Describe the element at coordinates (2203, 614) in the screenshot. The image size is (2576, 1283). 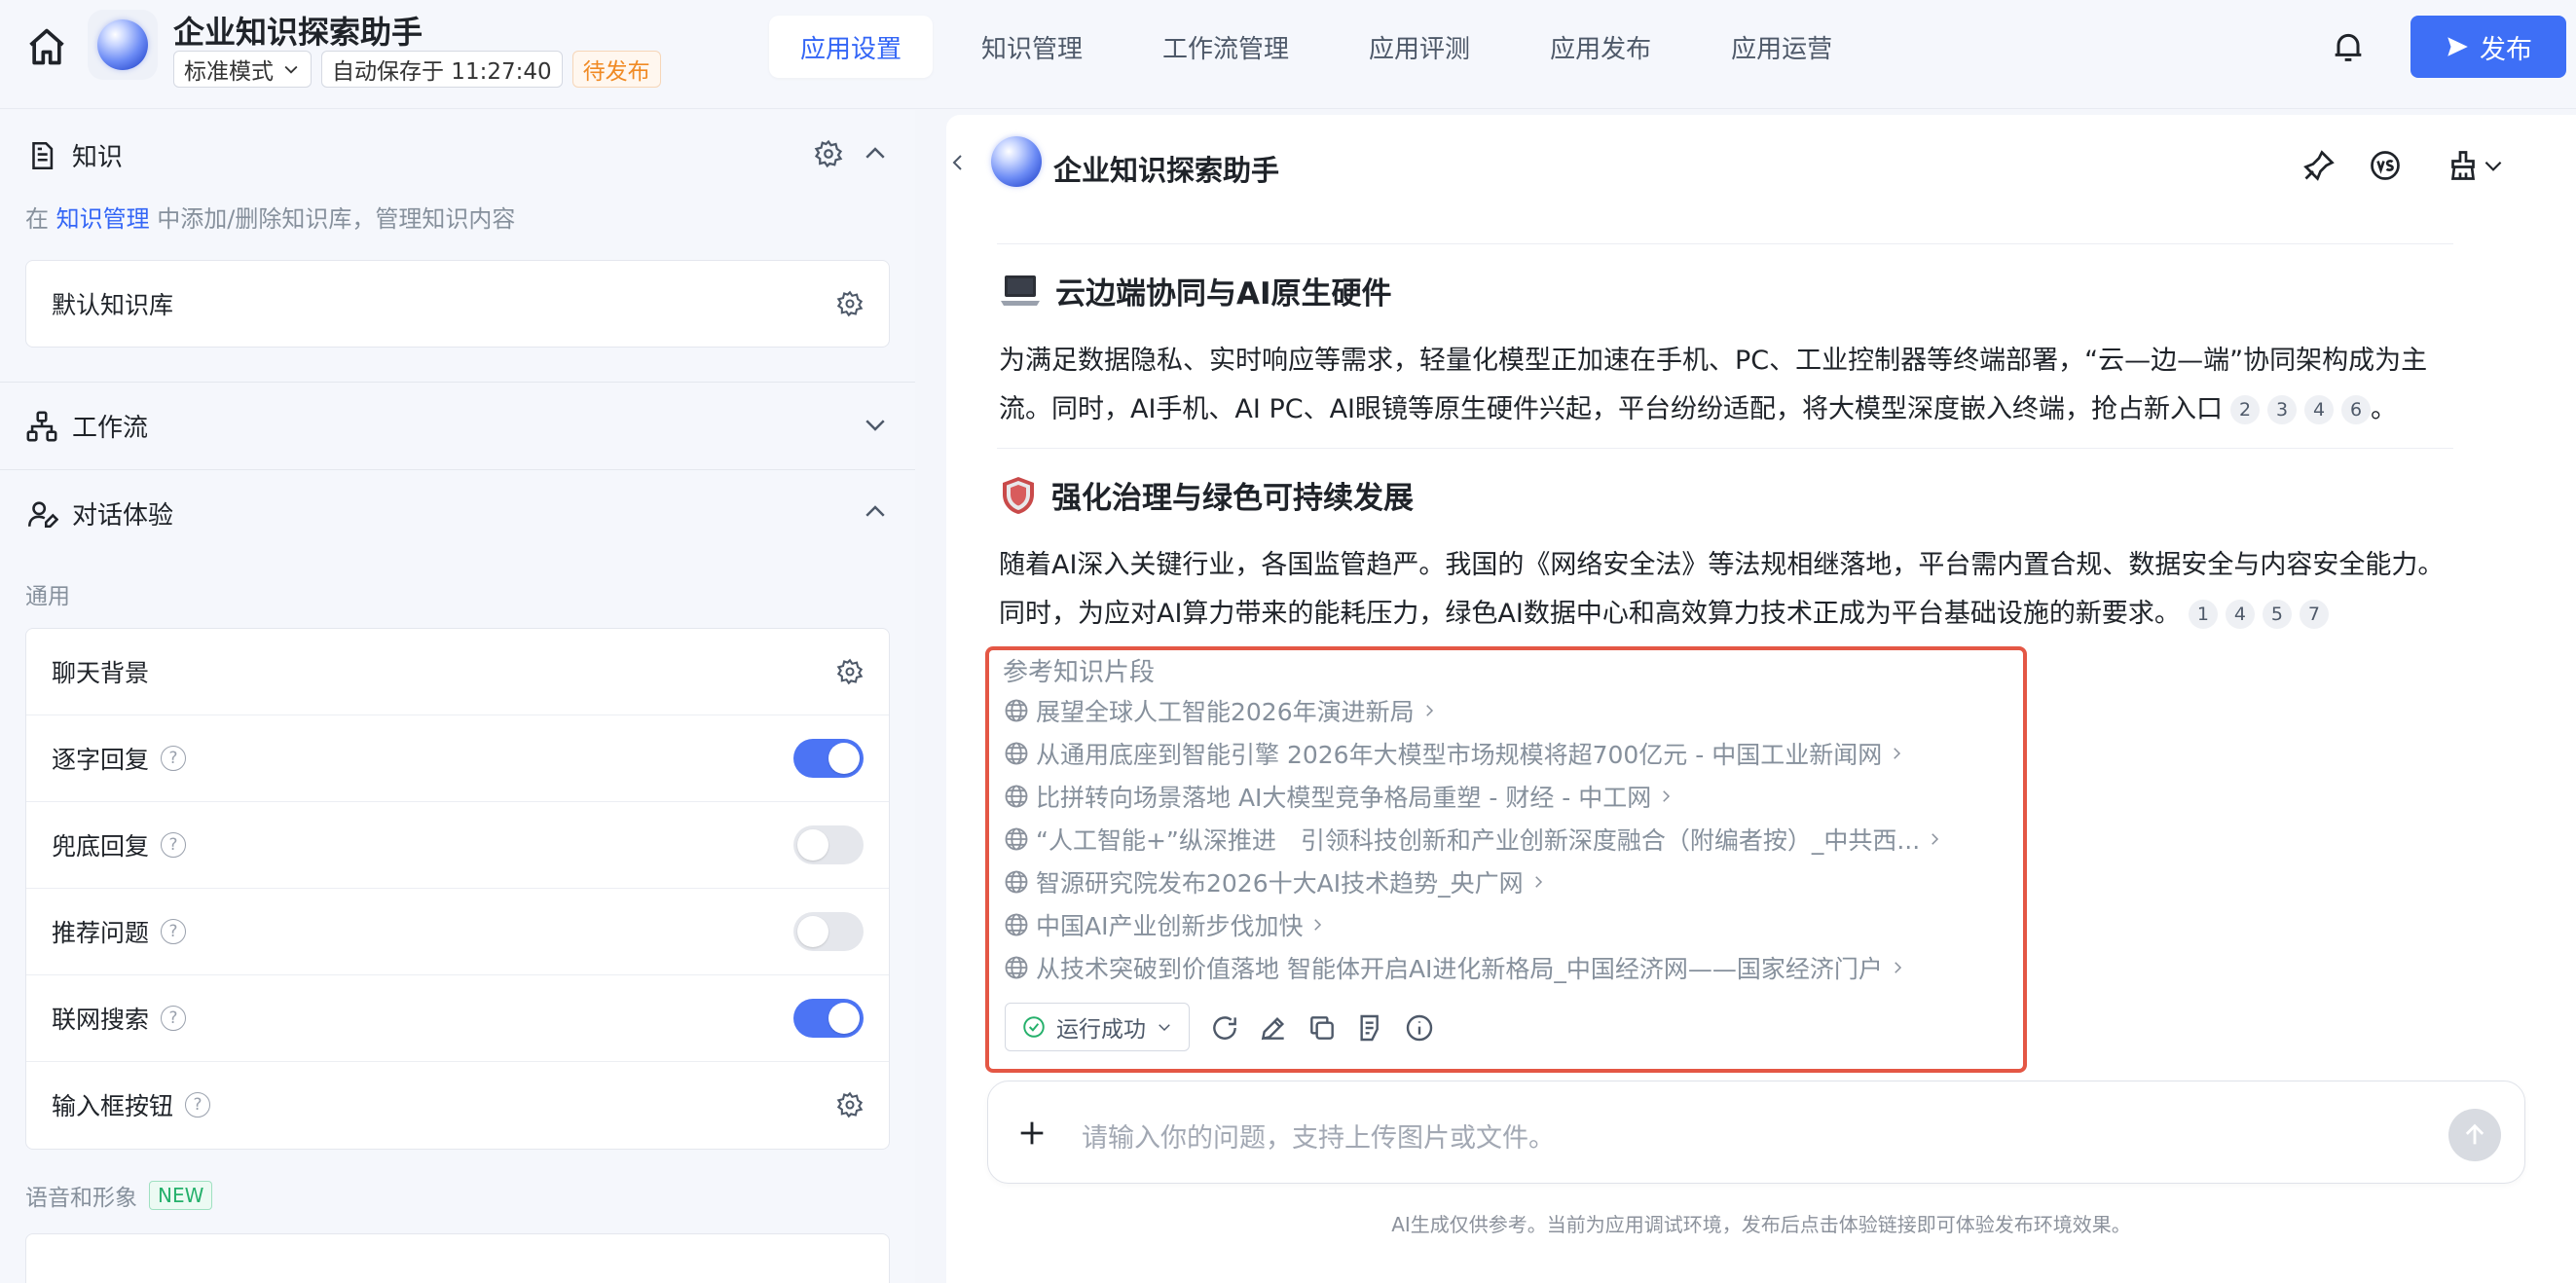
I see `citation-badge: 1` at that location.